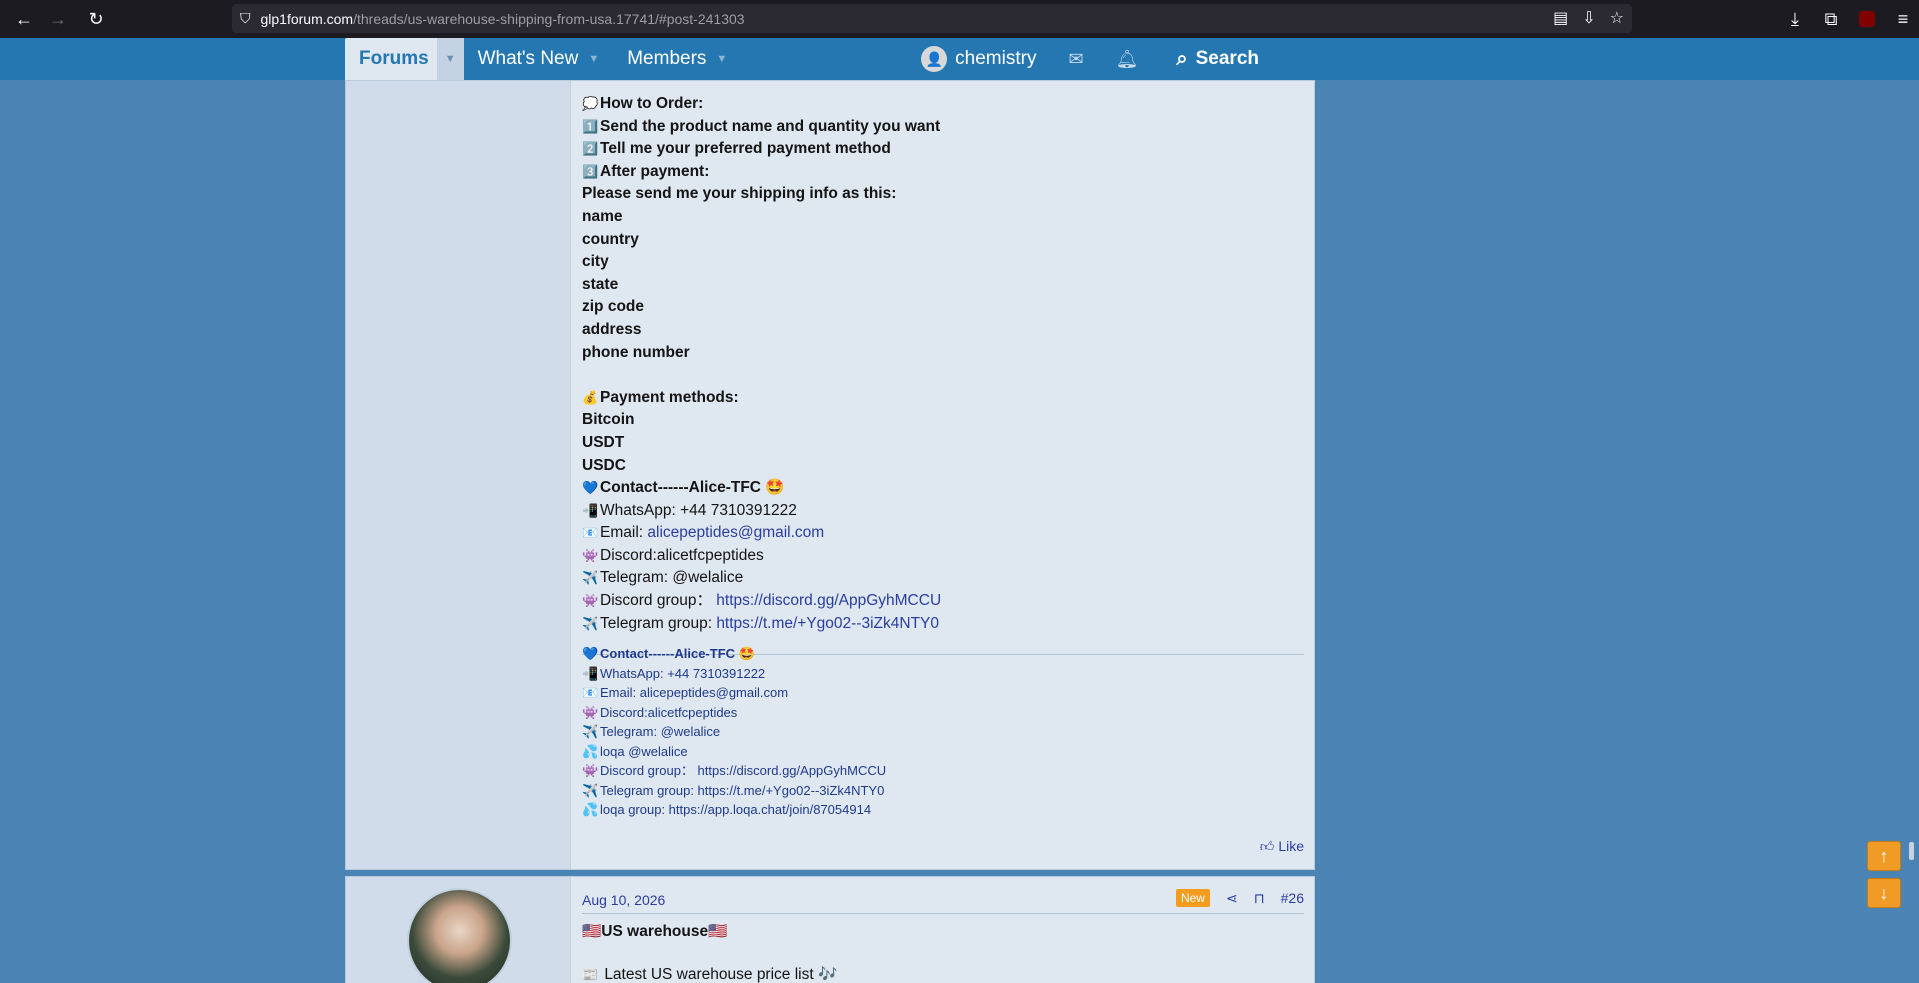 The image size is (1919, 983). I want to click on like-button: 👍︎ Like, so click(1282, 846).